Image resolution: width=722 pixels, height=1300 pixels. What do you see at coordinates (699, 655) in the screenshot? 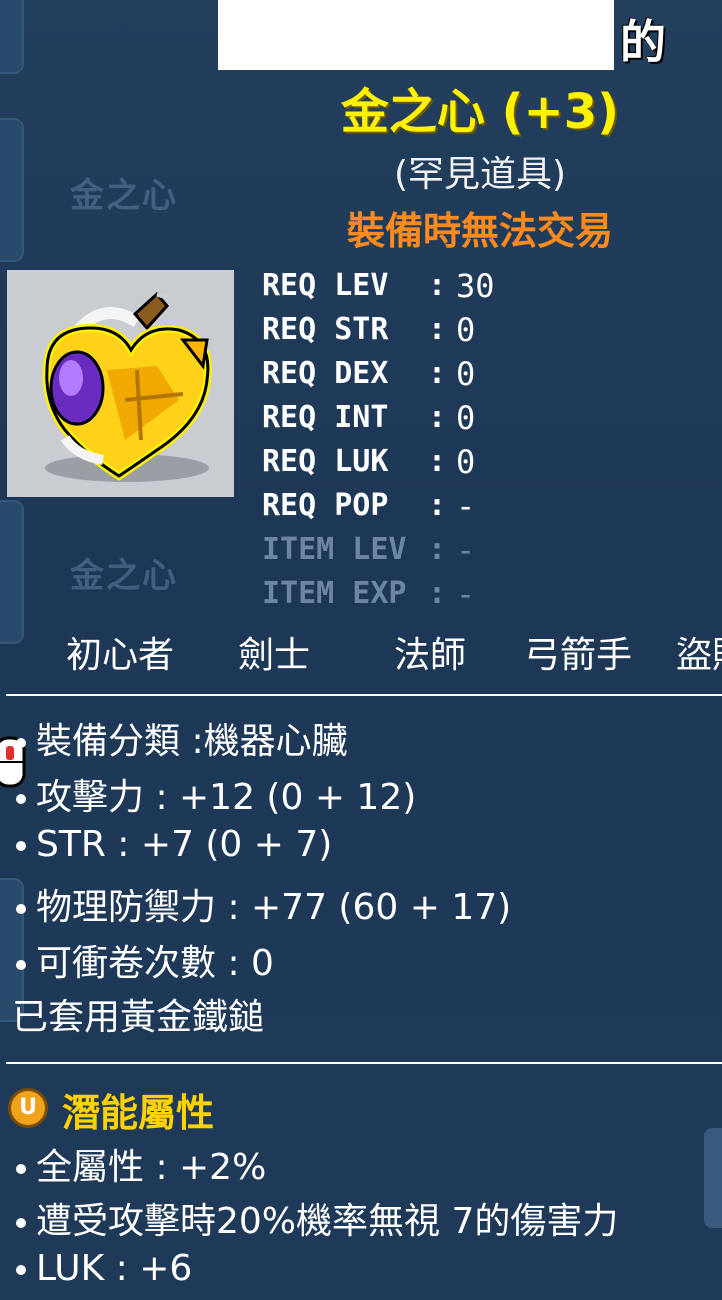
I see `job-thief: 盜賊` at bounding box center [699, 655].